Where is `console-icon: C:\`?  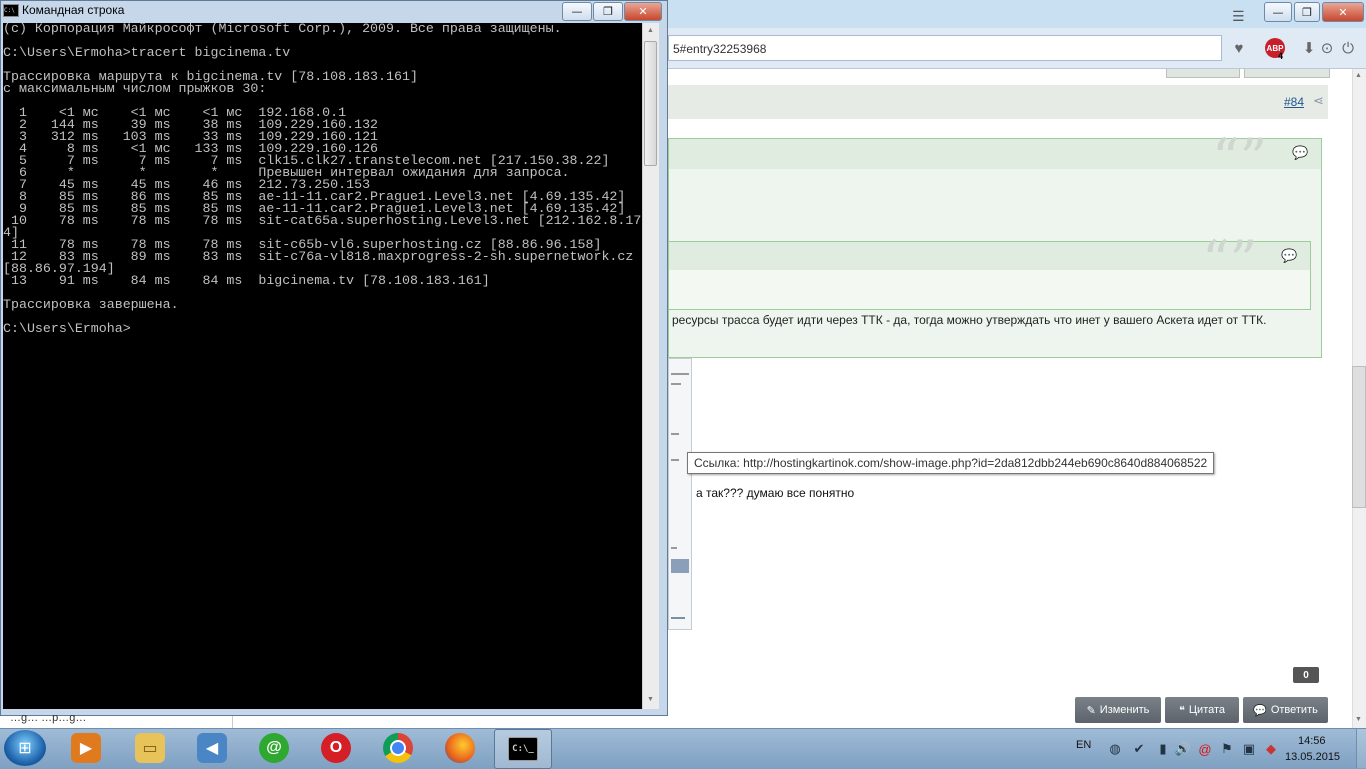 console-icon: C:\ is located at coordinates (11, 10).